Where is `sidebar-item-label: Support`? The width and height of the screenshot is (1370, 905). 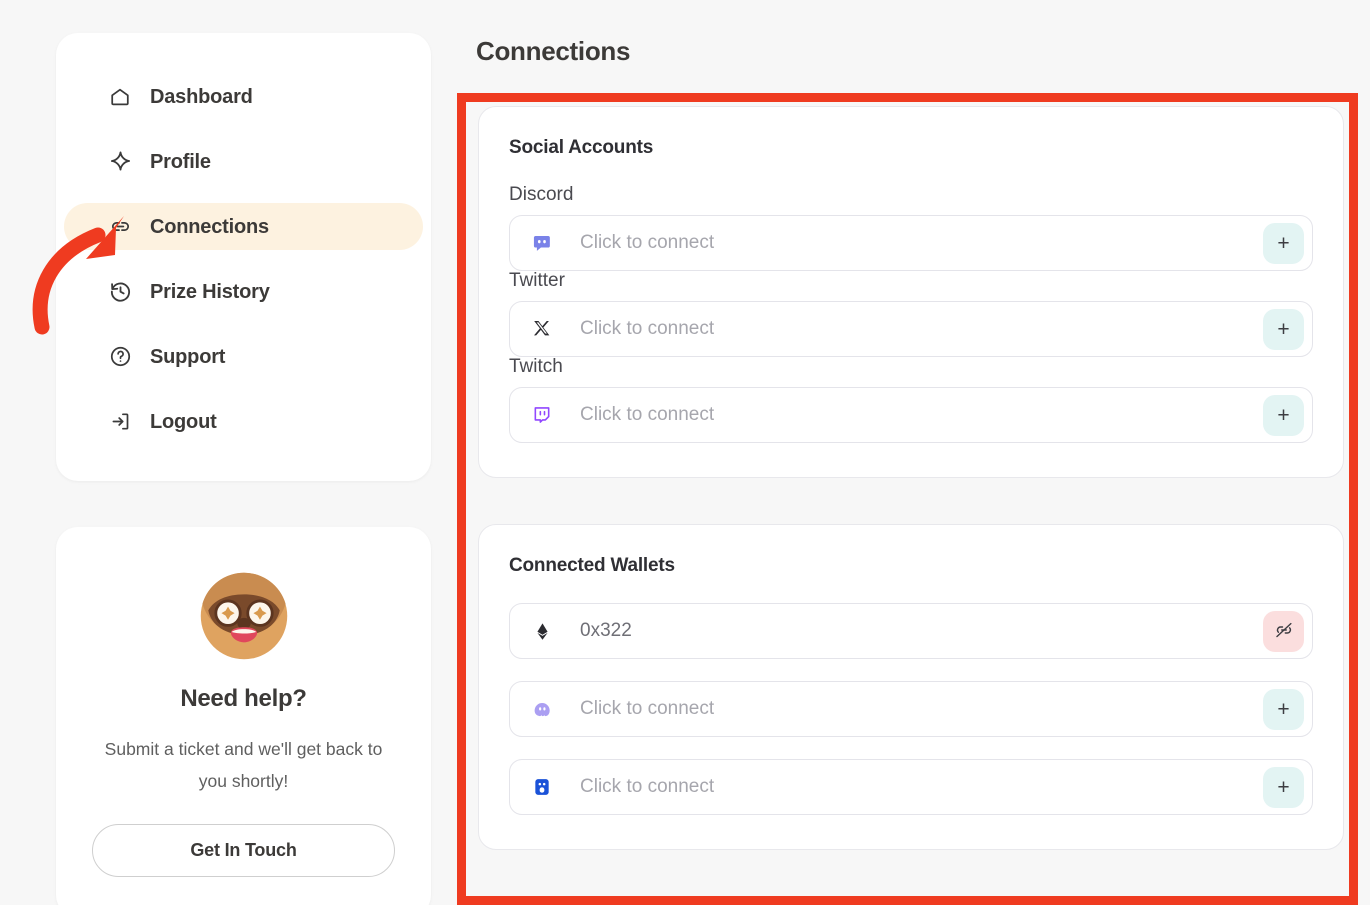 sidebar-item-label: Support is located at coordinates (188, 356).